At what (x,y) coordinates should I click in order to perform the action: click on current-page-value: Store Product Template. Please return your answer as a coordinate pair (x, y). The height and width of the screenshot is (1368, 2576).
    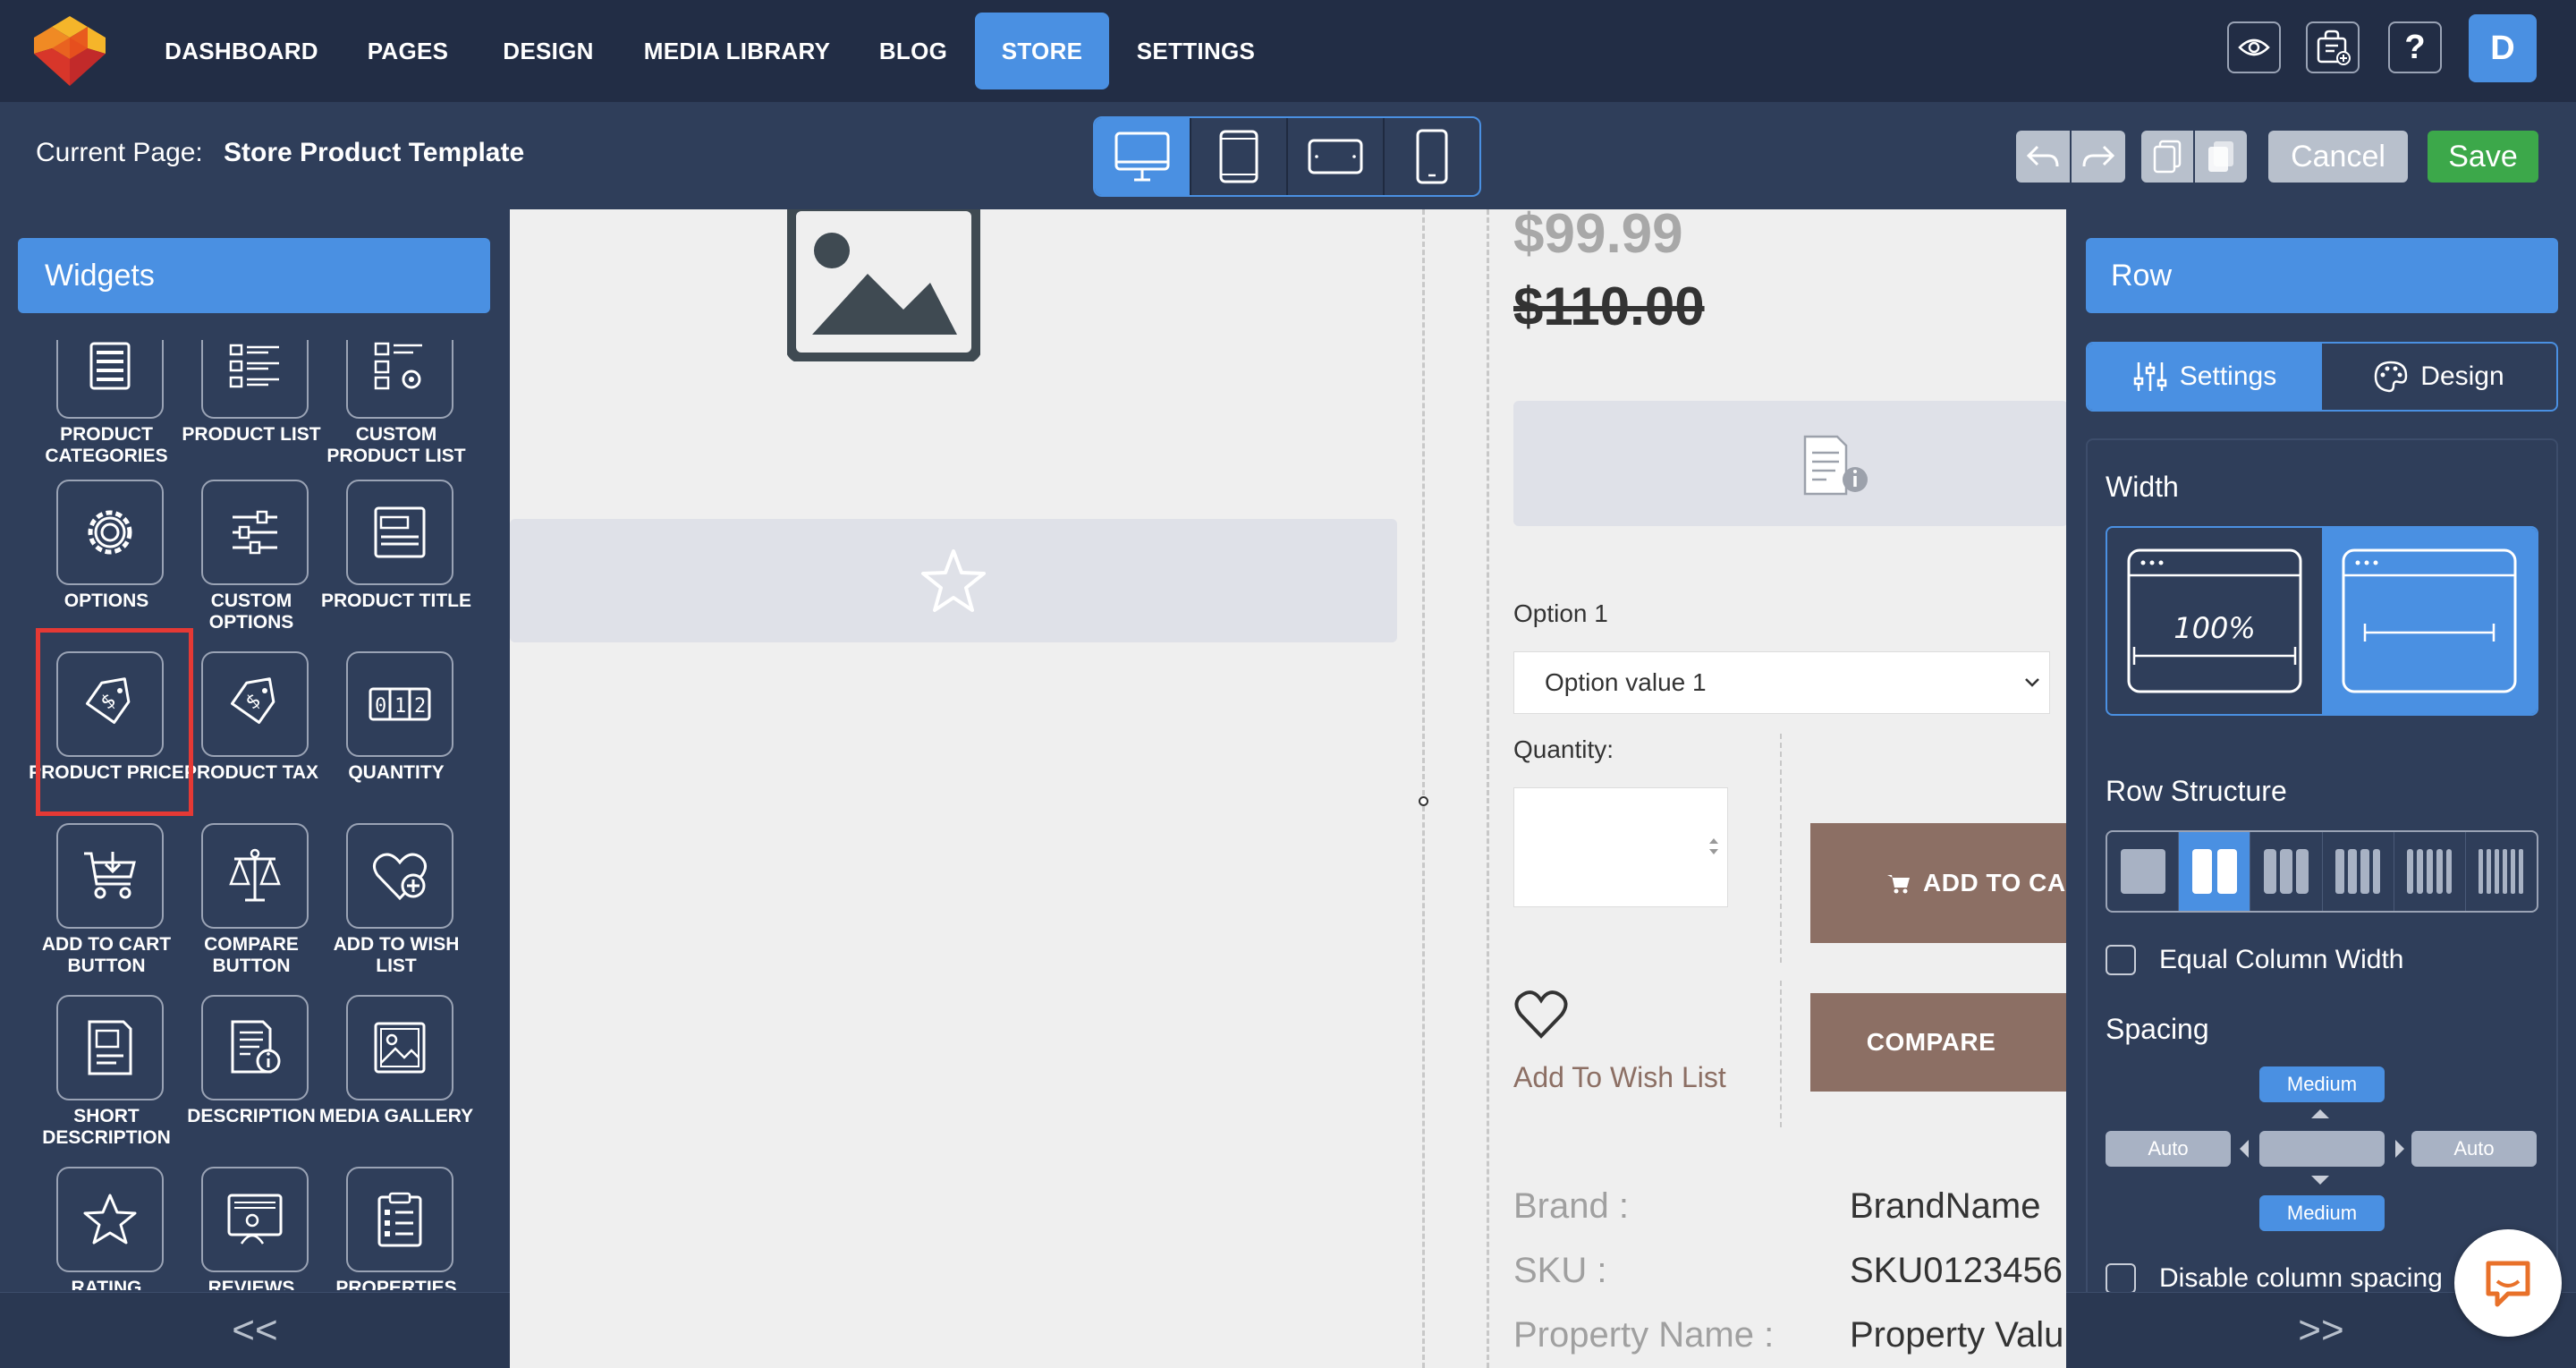
    Looking at the image, I should click on (374, 152).